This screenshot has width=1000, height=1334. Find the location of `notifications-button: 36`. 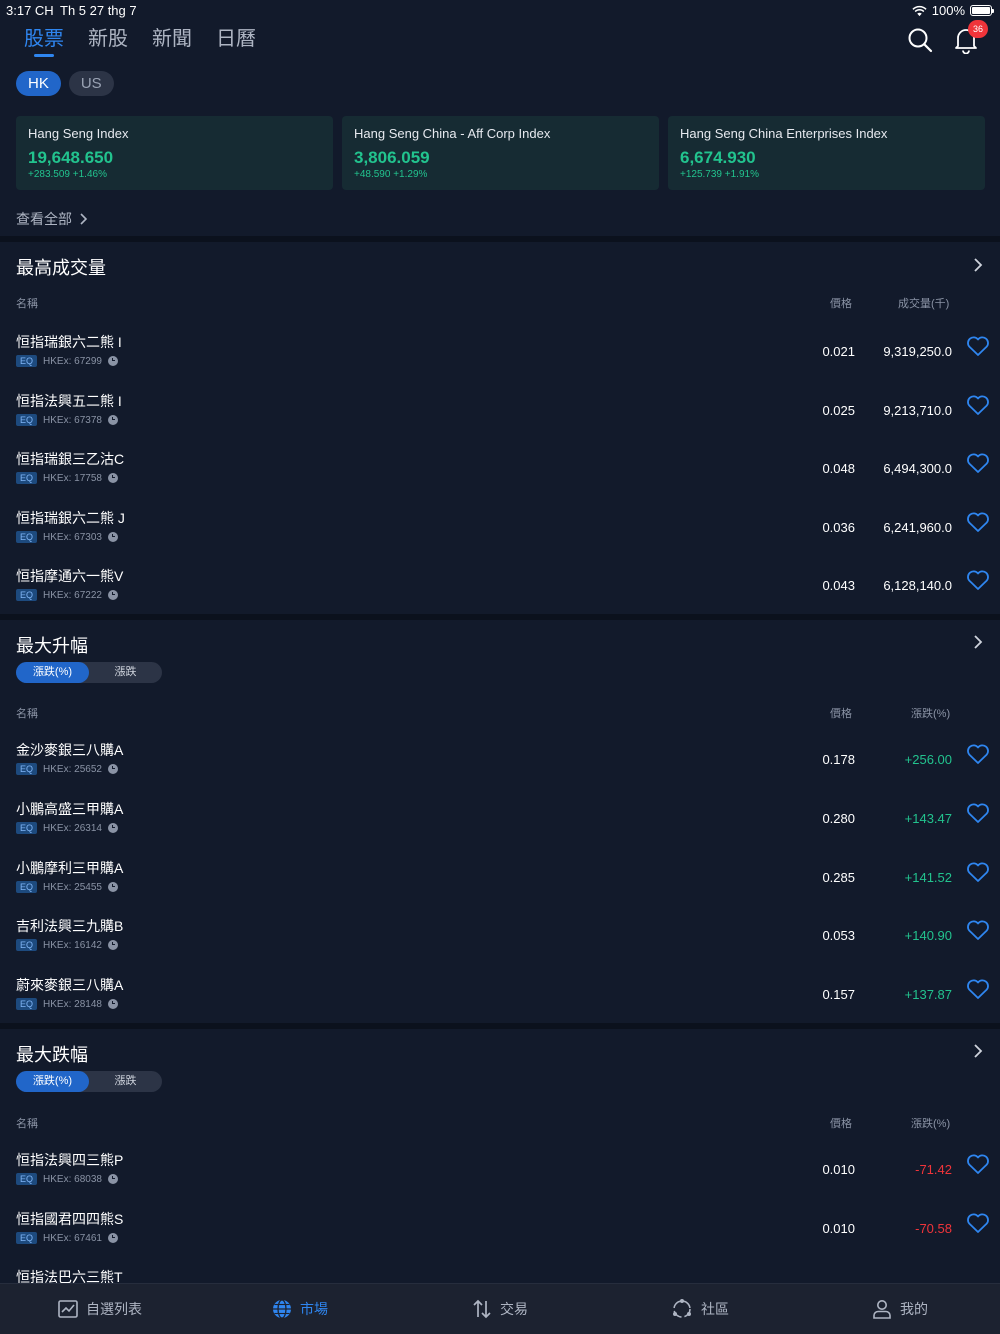

notifications-button: 36 is located at coordinates (969, 38).